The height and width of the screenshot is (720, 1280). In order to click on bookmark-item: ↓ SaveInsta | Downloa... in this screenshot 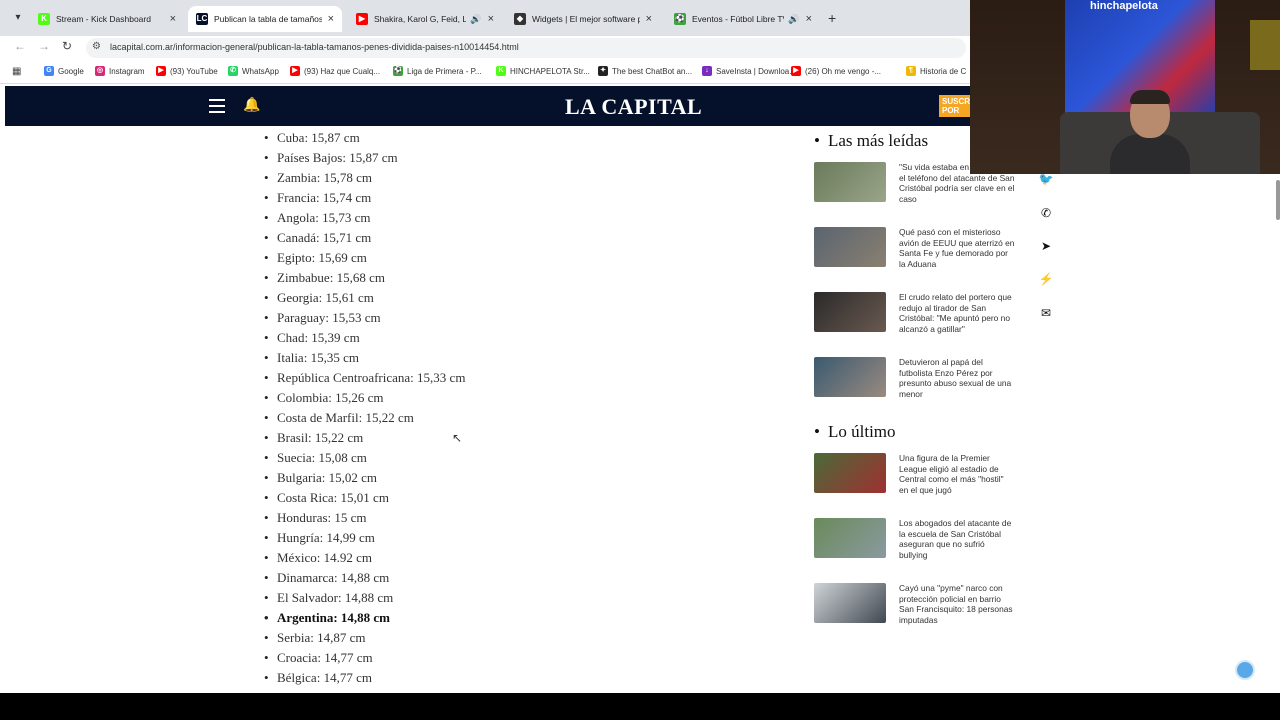, I will do `click(749, 71)`.